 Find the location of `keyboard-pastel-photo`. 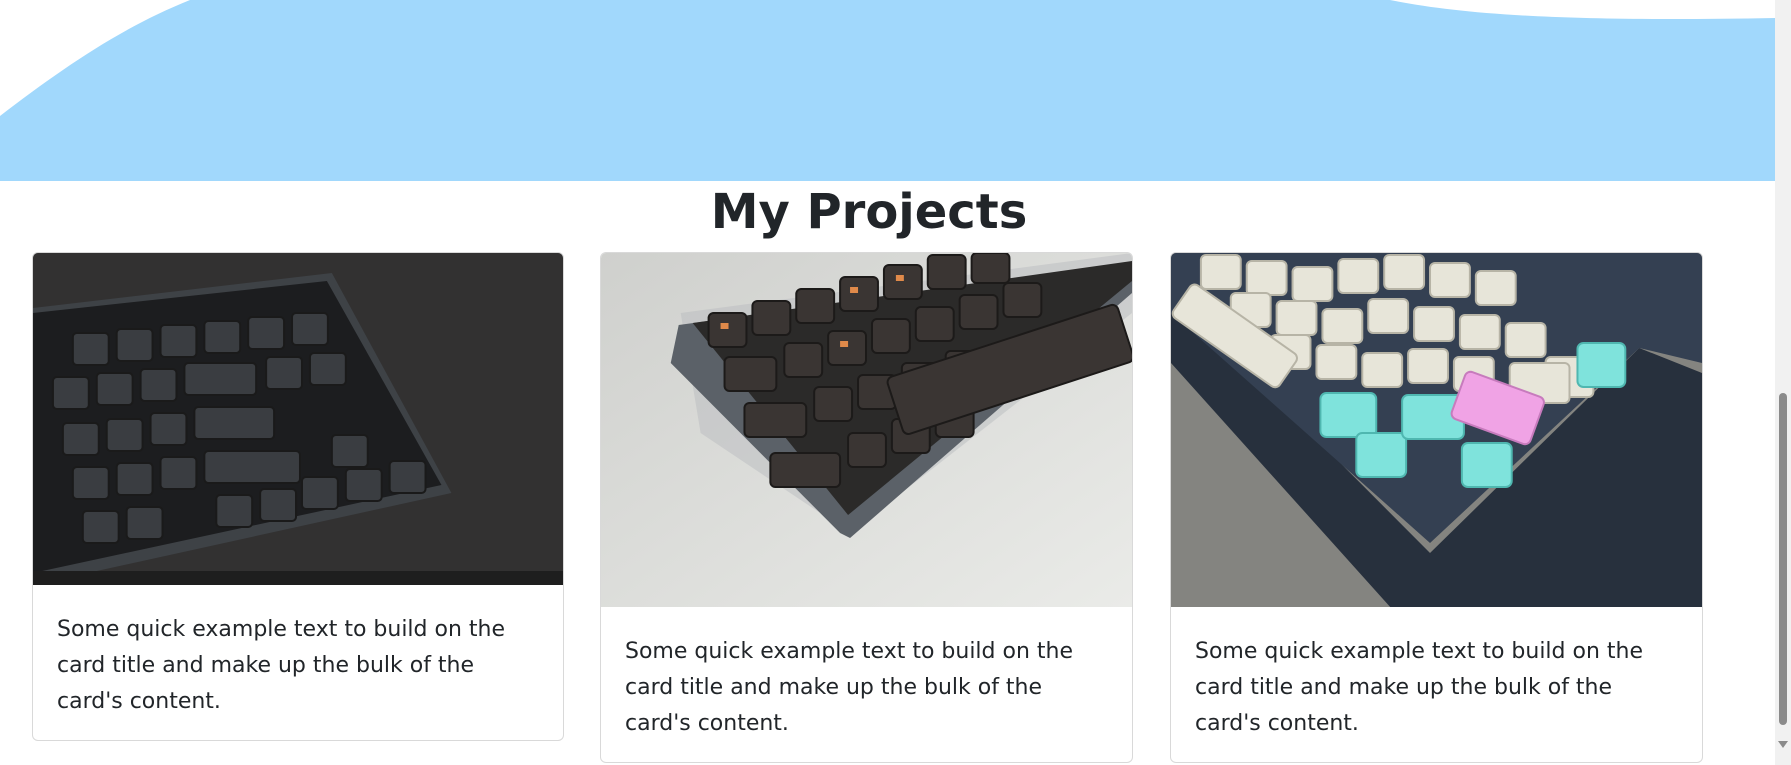

keyboard-pastel-photo is located at coordinates (1436, 430).